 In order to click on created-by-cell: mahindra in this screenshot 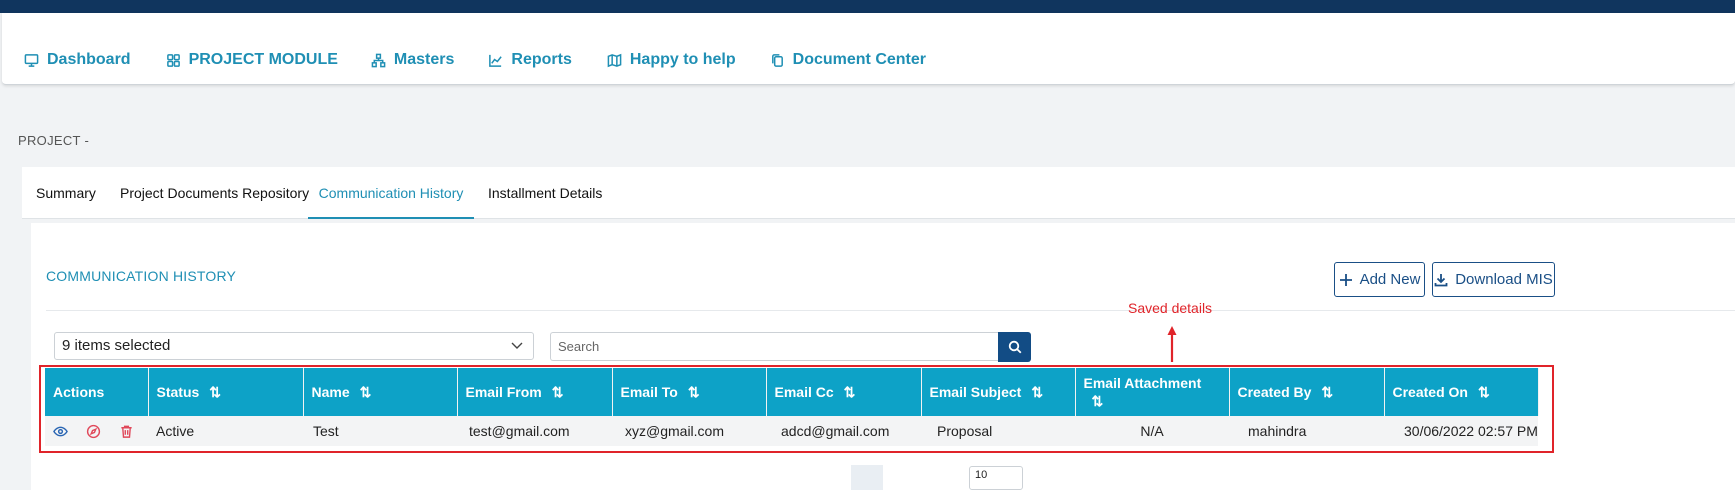, I will do `click(1306, 431)`.